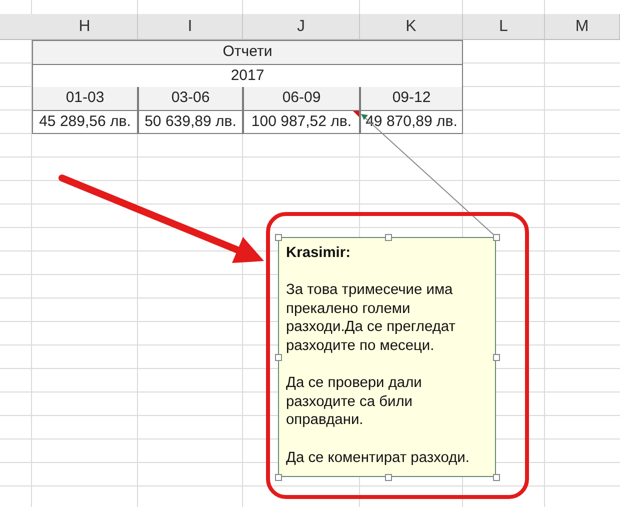  Describe the element at coordinates (85, 98) in the screenshot. I see `period-header: 01-03` at that location.